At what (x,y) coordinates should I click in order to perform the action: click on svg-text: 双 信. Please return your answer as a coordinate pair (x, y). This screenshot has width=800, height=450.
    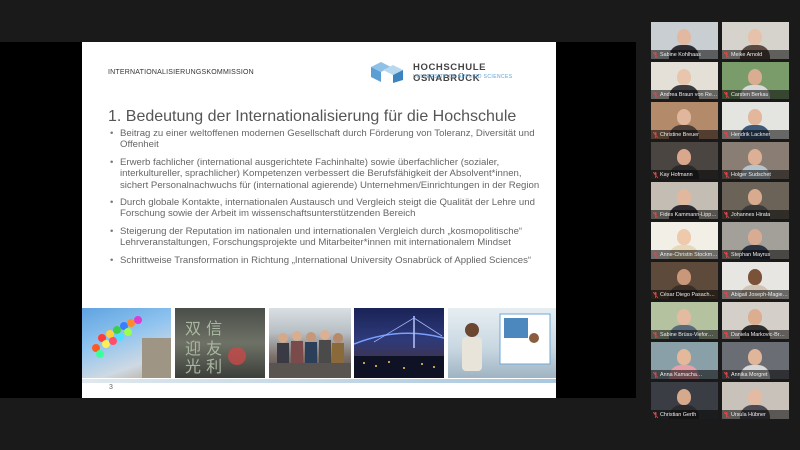
    Looking at the image, I should click on (203, 328).